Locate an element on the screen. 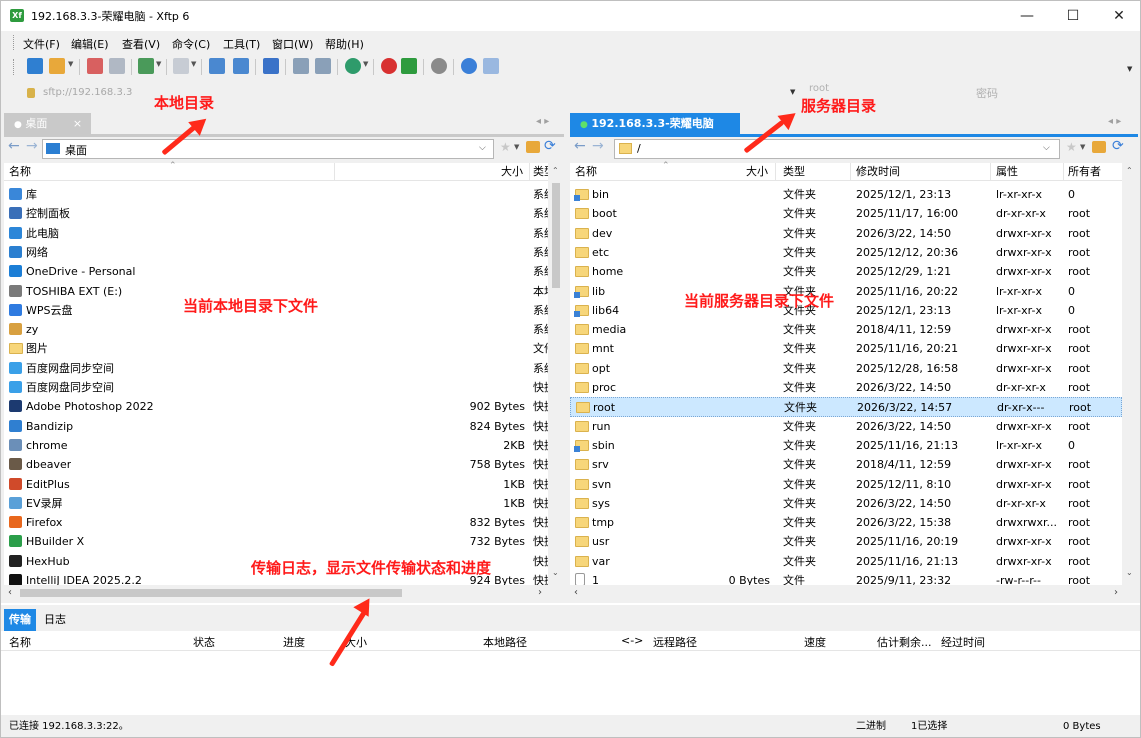  column-header-status: 状态 is located at coordinates (204, 642).